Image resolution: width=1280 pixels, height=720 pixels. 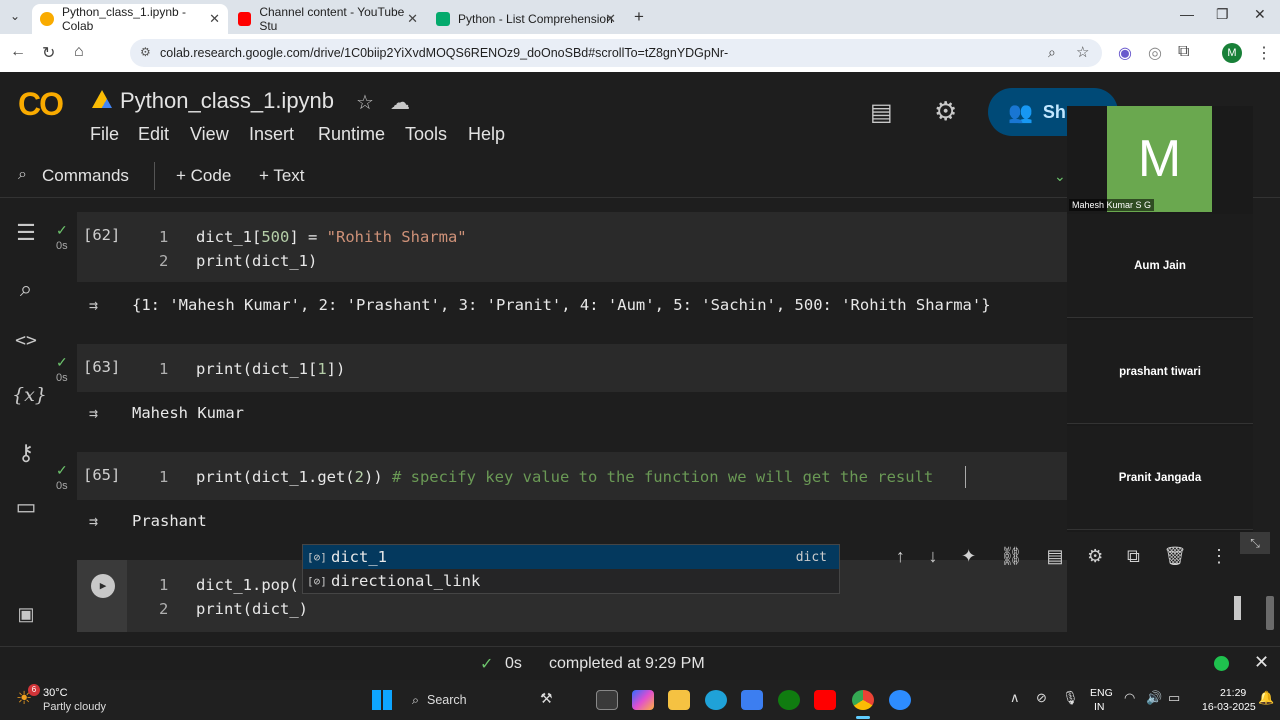 What do you see at coordinates (18, 52) in the screenshot?
I see `back-icon: ←` at bounding box center [18, 52].